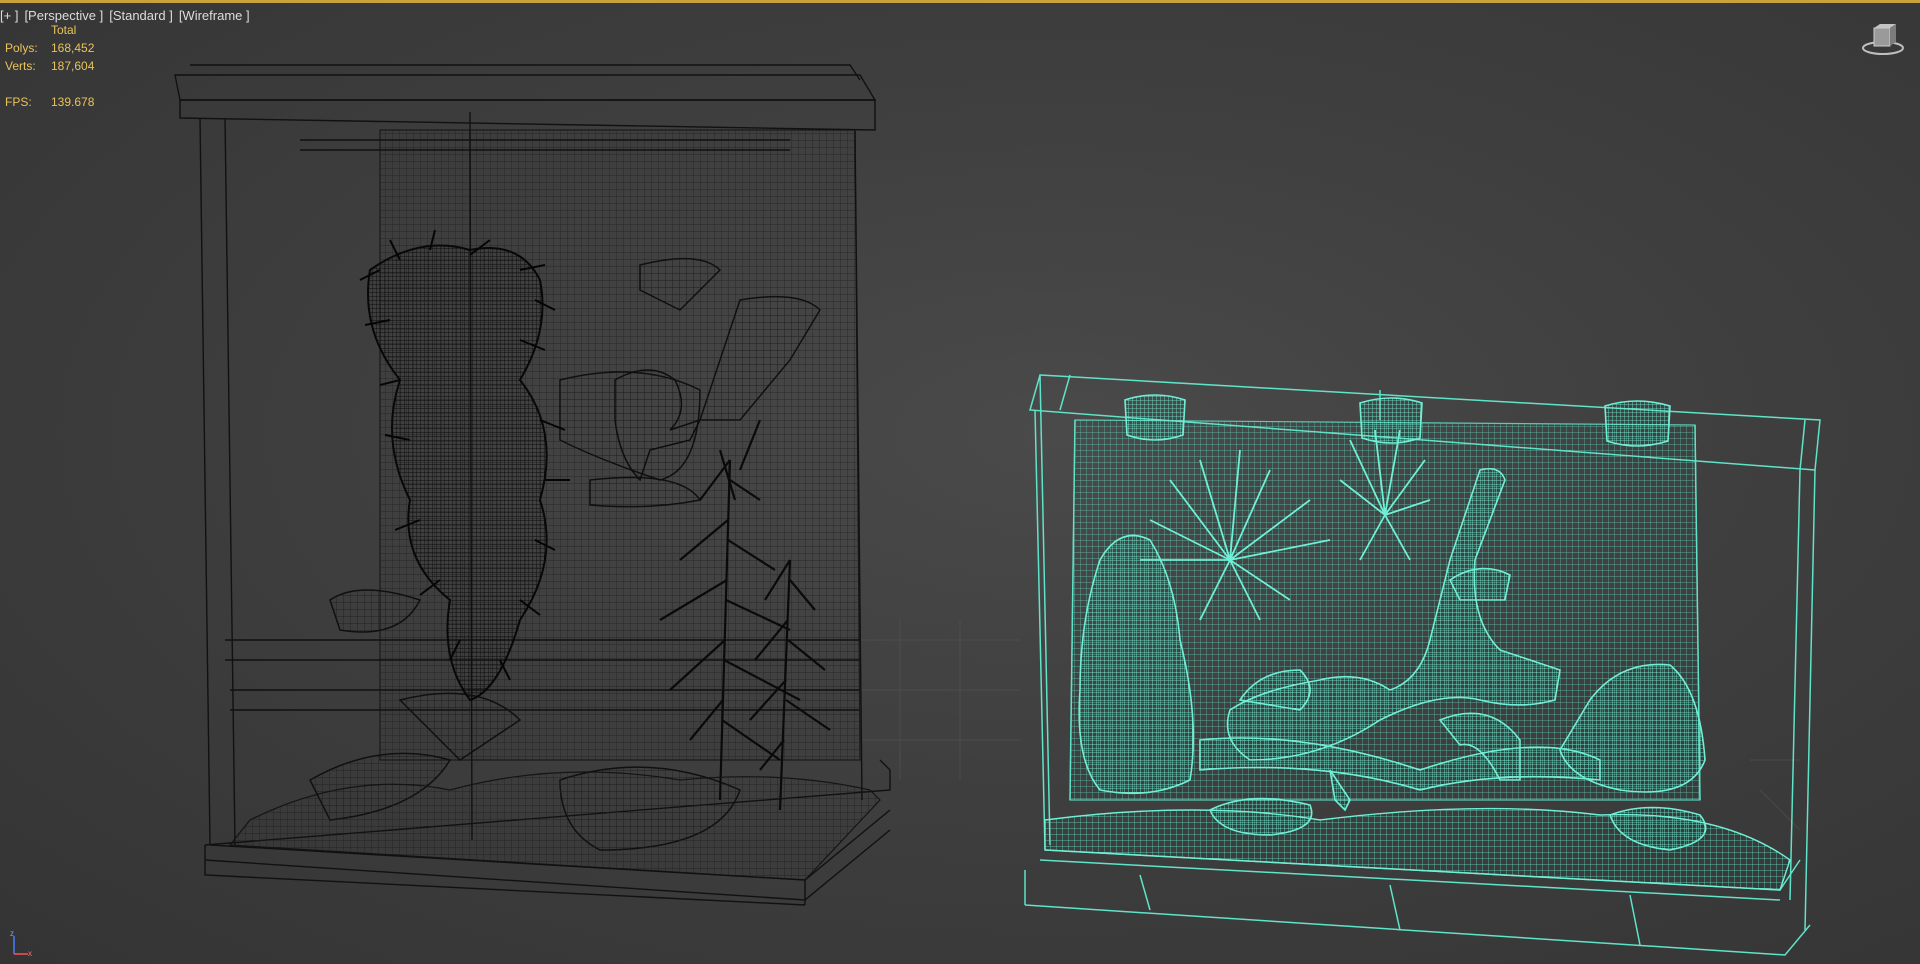 The width and height of the screenshot is (1920, 964). What do you see at coordinates (12, 933) in the screenshot?
I see `axis-z-label: z` at bounding box center [12, 933].